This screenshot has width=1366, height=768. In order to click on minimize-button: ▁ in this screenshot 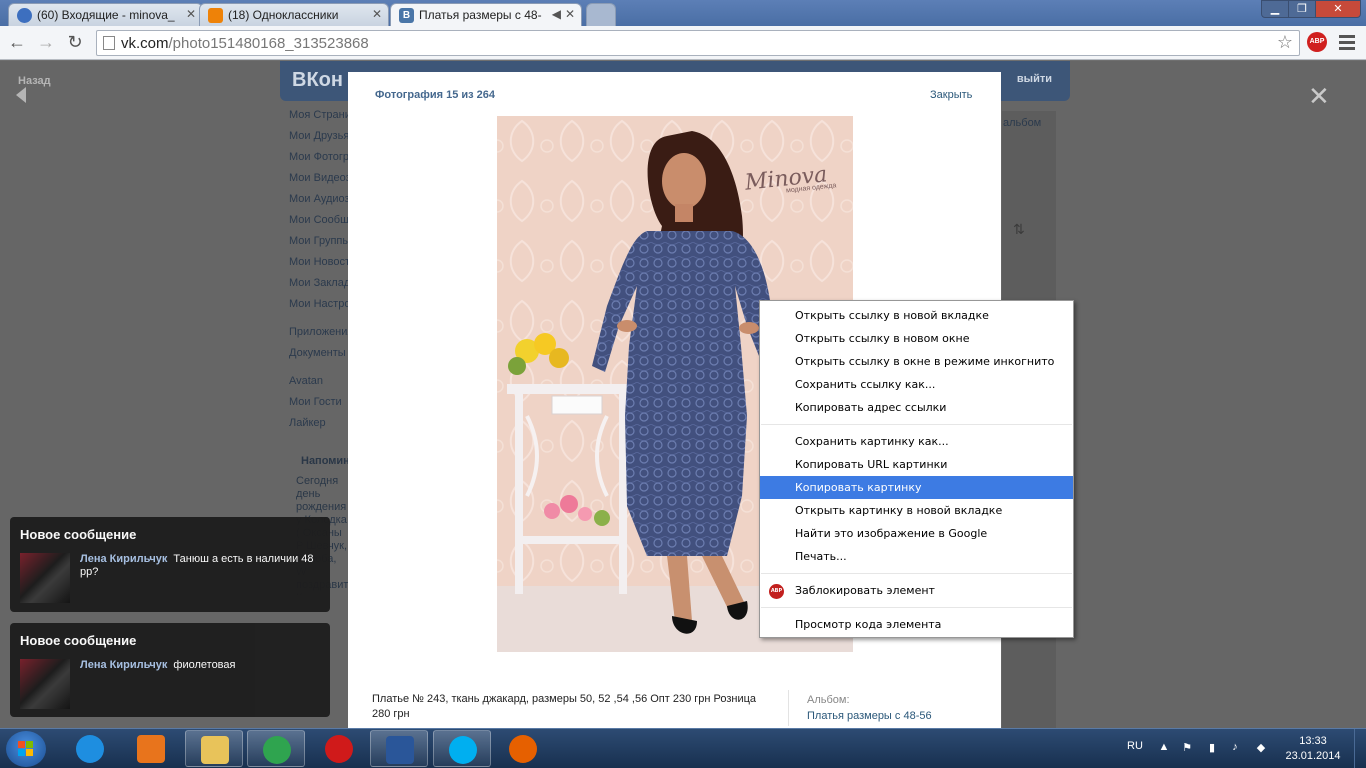, I will do `click(1275, 9)`.